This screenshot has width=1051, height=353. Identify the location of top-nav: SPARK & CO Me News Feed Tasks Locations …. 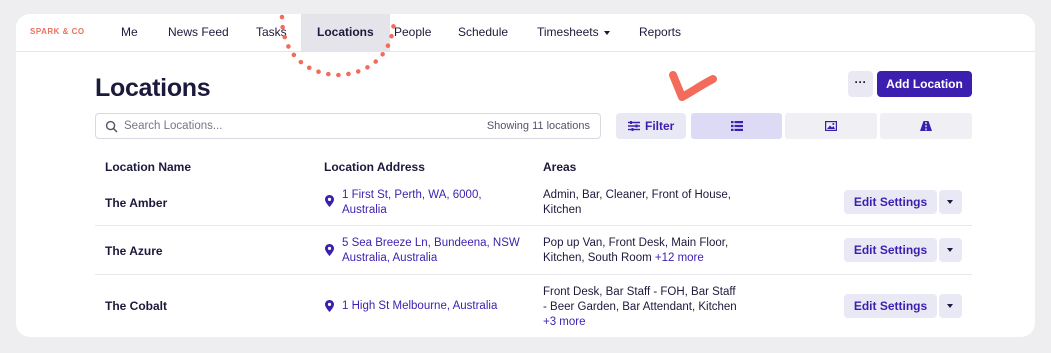
(525, 33).